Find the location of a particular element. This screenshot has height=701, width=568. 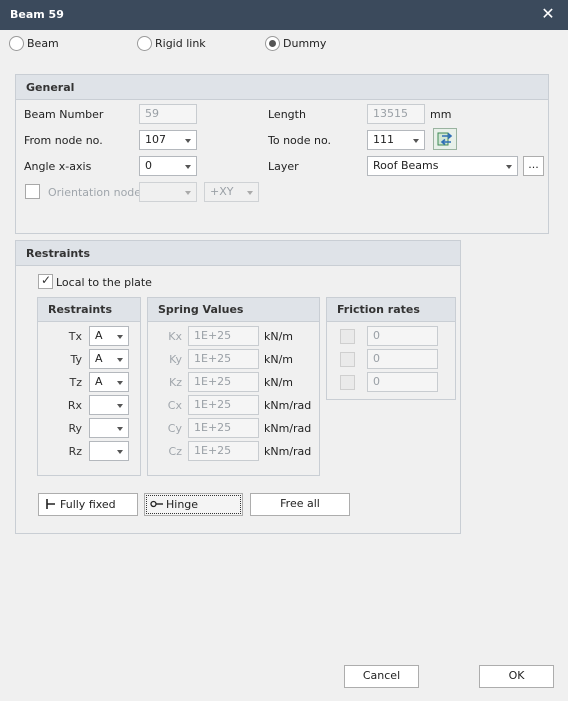

swap-nodes-icon is located at coordinates (445, 139).